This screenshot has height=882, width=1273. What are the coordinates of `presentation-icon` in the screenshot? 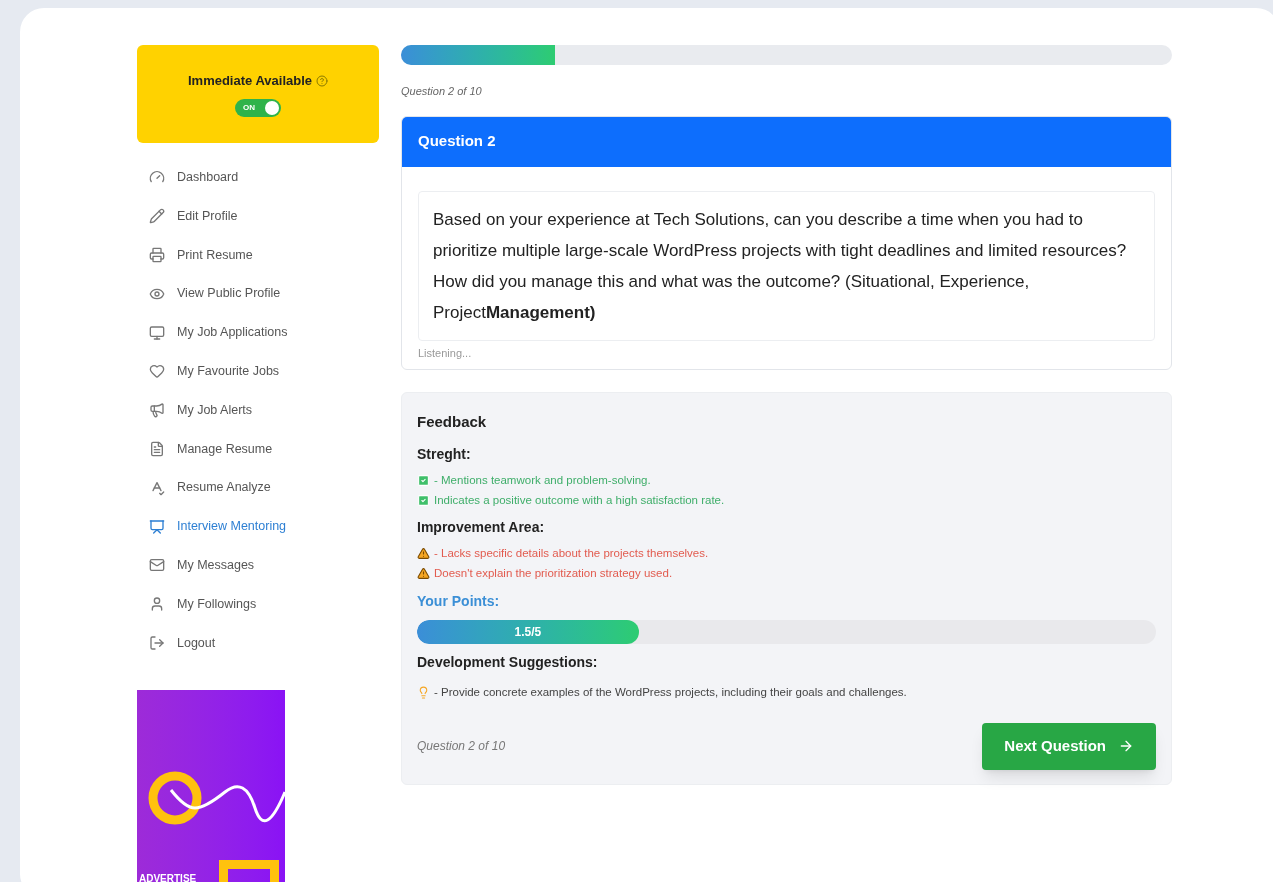 It's located at (157, 526).